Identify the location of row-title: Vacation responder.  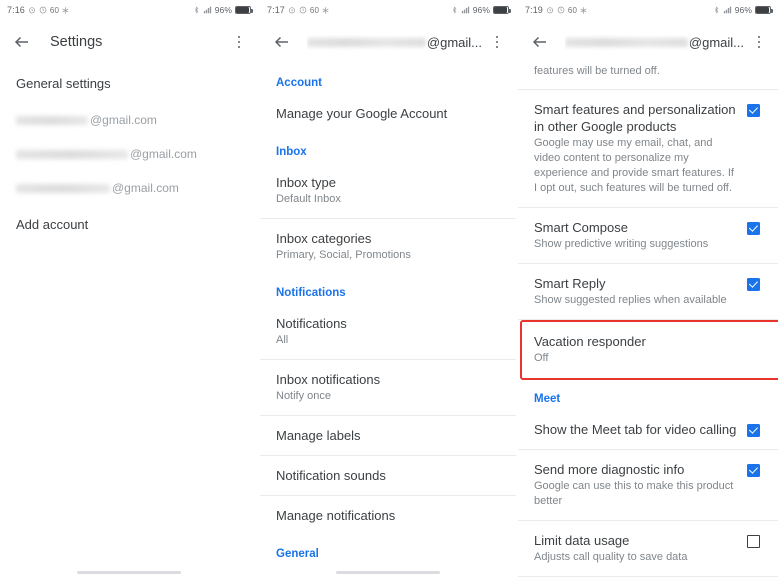
(590, 341).